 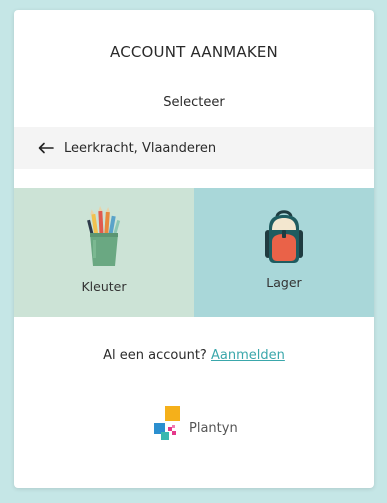 What do you see at coordinates (248, 355) in the screenshot?
I see `login-link: Aanmelden` at bounding box center [248, 355].